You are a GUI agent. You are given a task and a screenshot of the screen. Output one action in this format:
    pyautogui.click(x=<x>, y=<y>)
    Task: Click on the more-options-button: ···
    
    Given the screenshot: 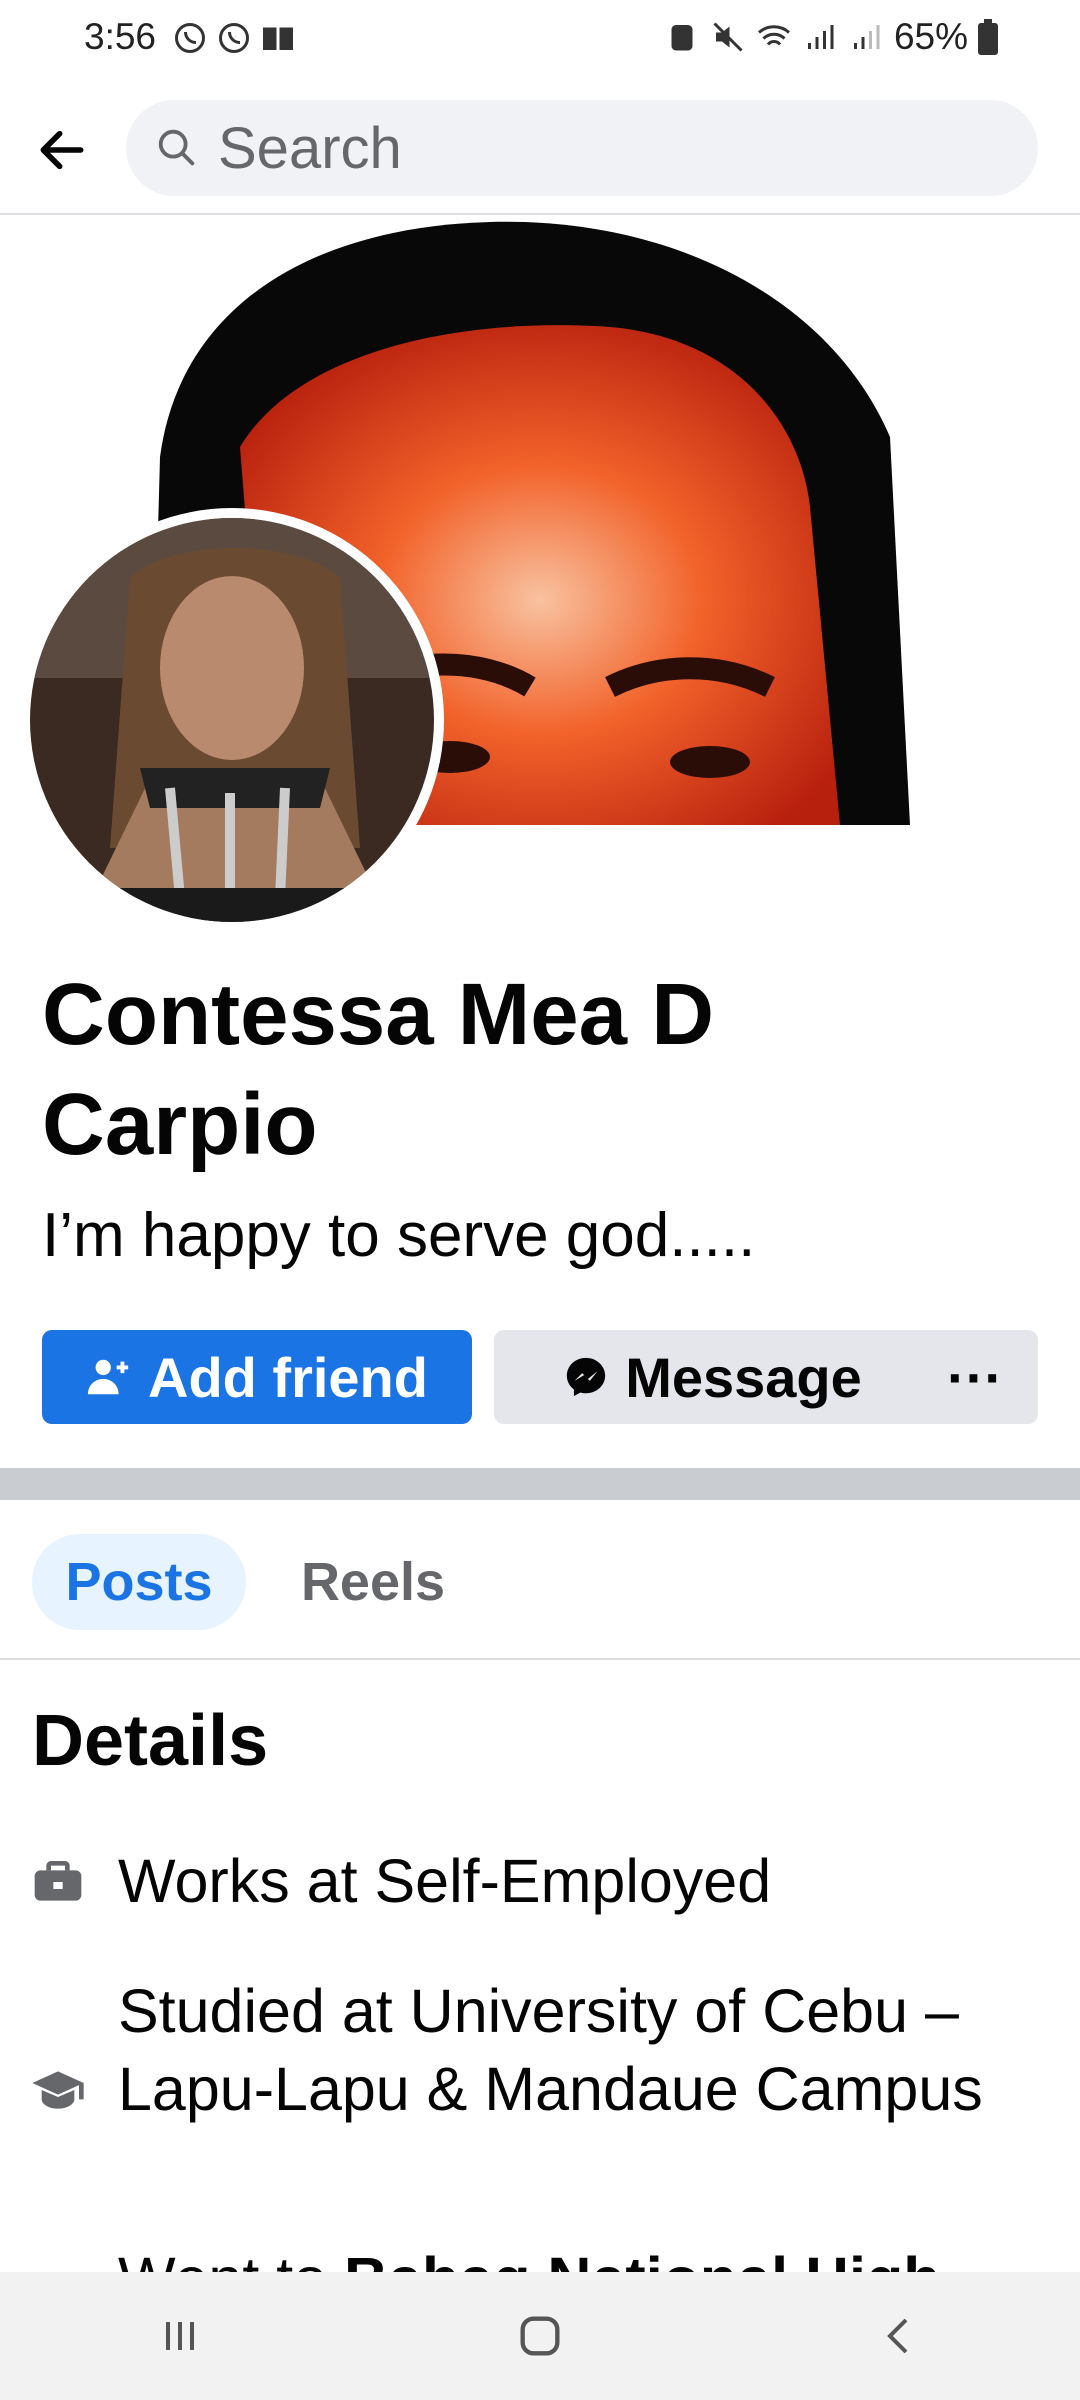 What is the action you would take?
    pyautogui.click(x=975, y=1377)
    